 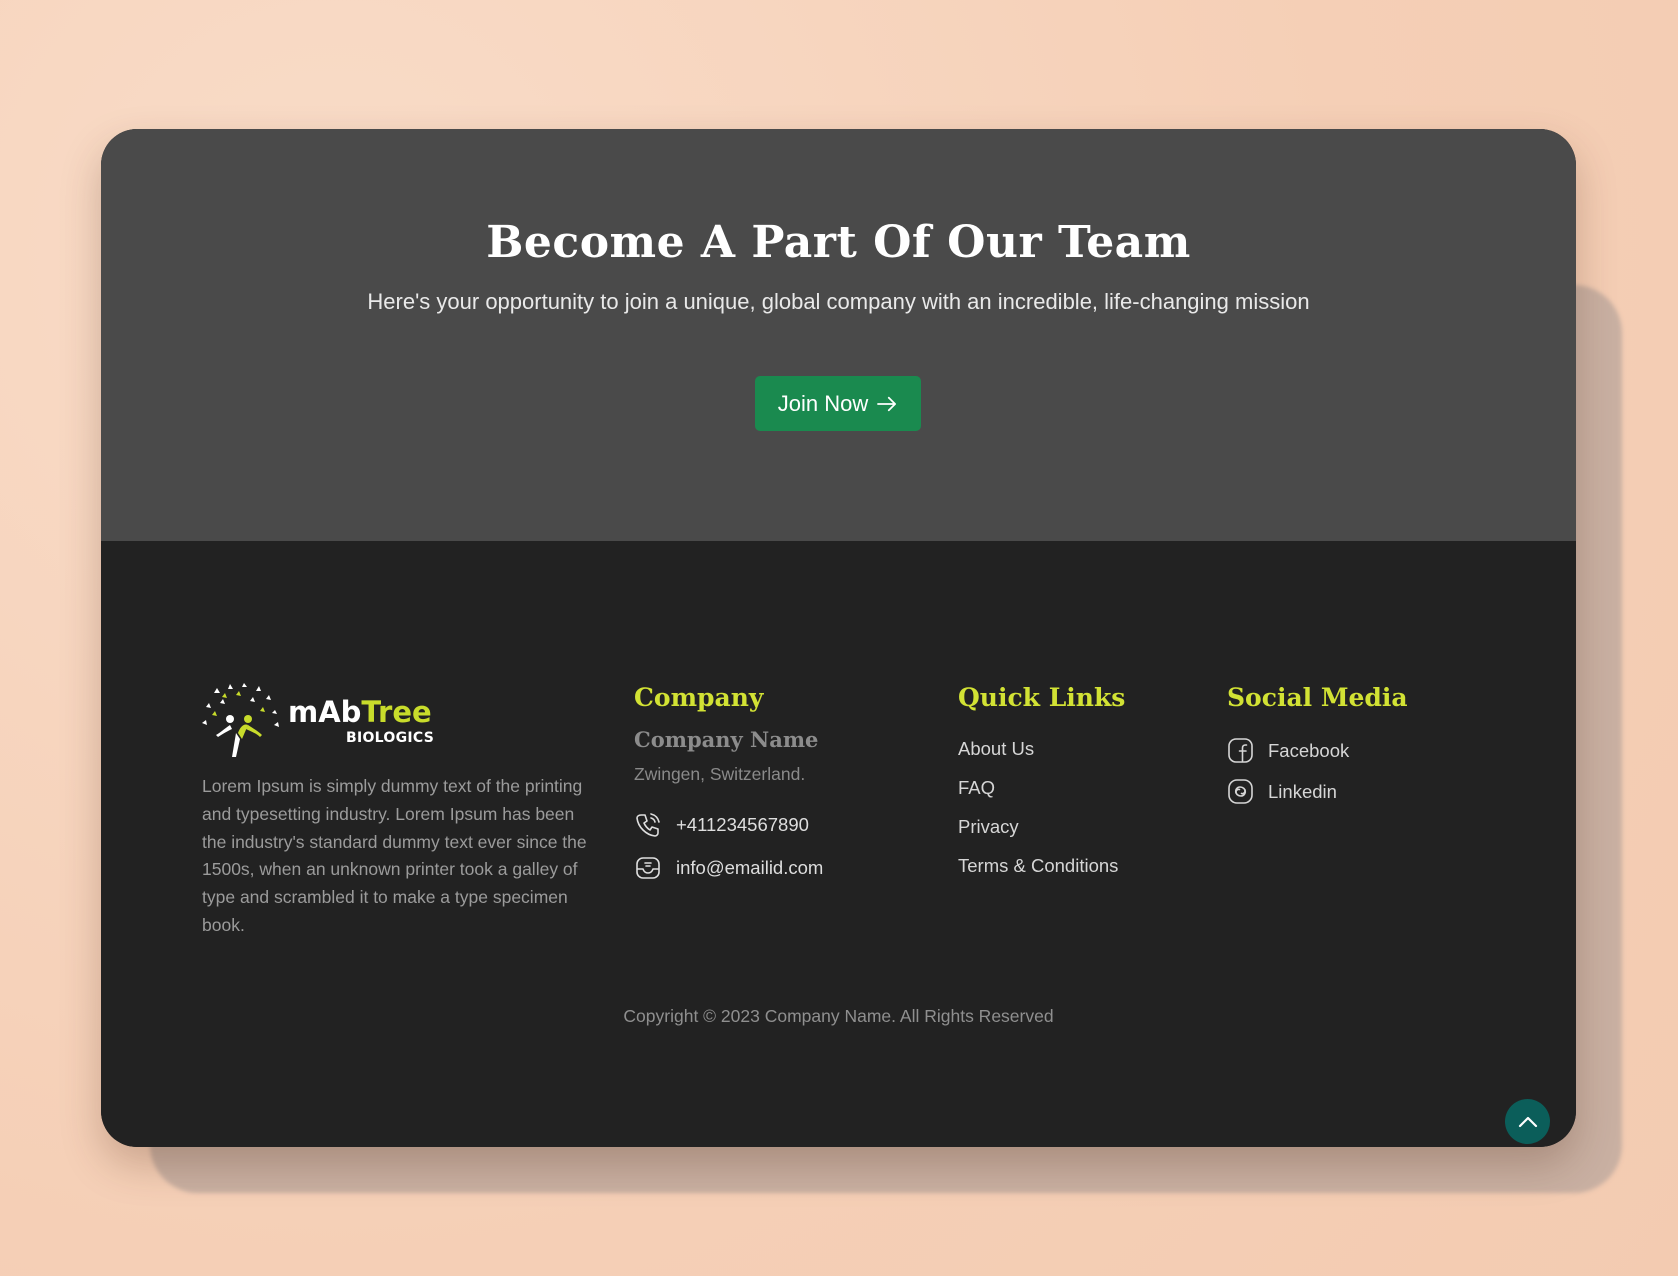 I want to click on linkedin-label: Linkedin, so click(x=1302, y=791).